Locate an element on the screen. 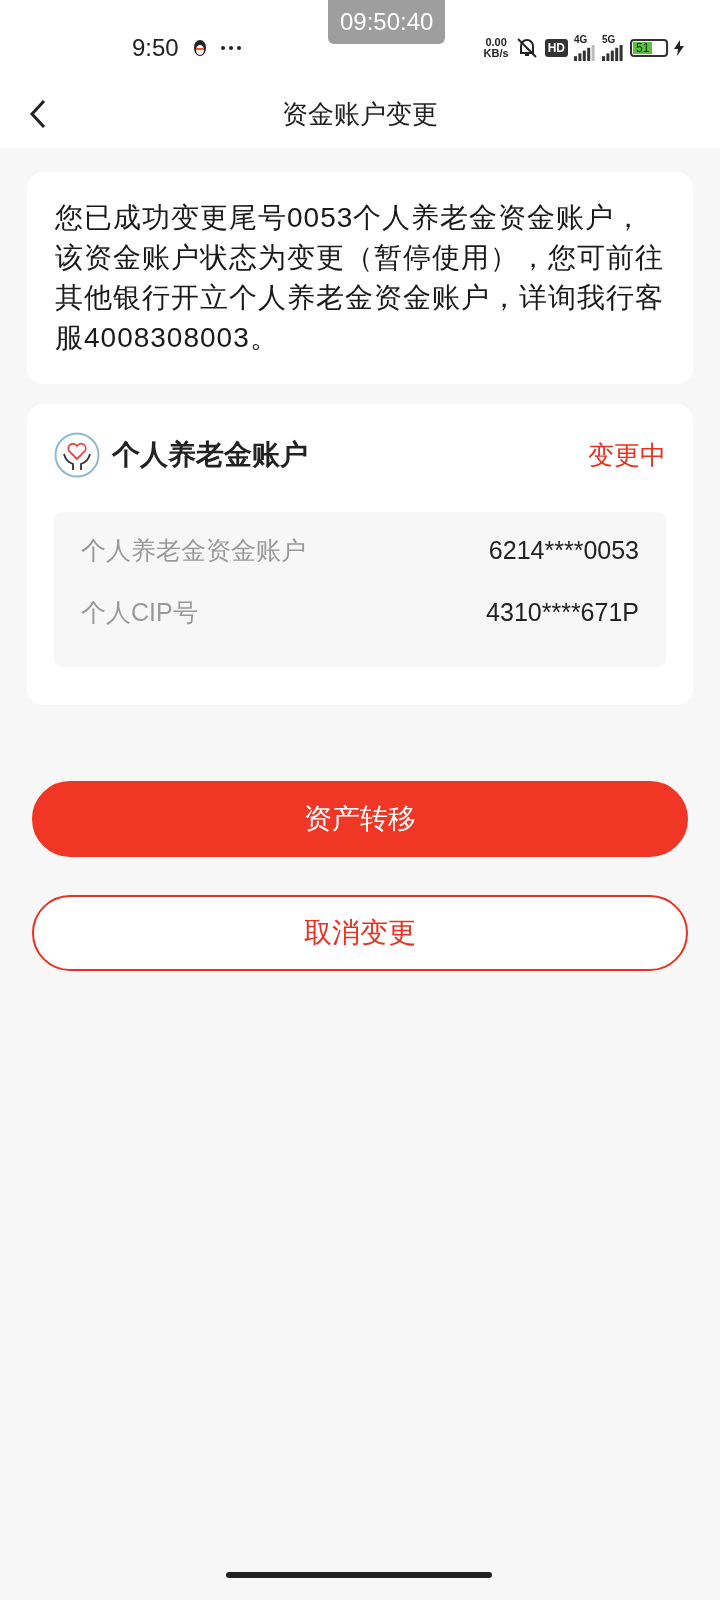 This screenshot has height=1600, width=720. network-label: 4G is located at coordinates (581, 40).